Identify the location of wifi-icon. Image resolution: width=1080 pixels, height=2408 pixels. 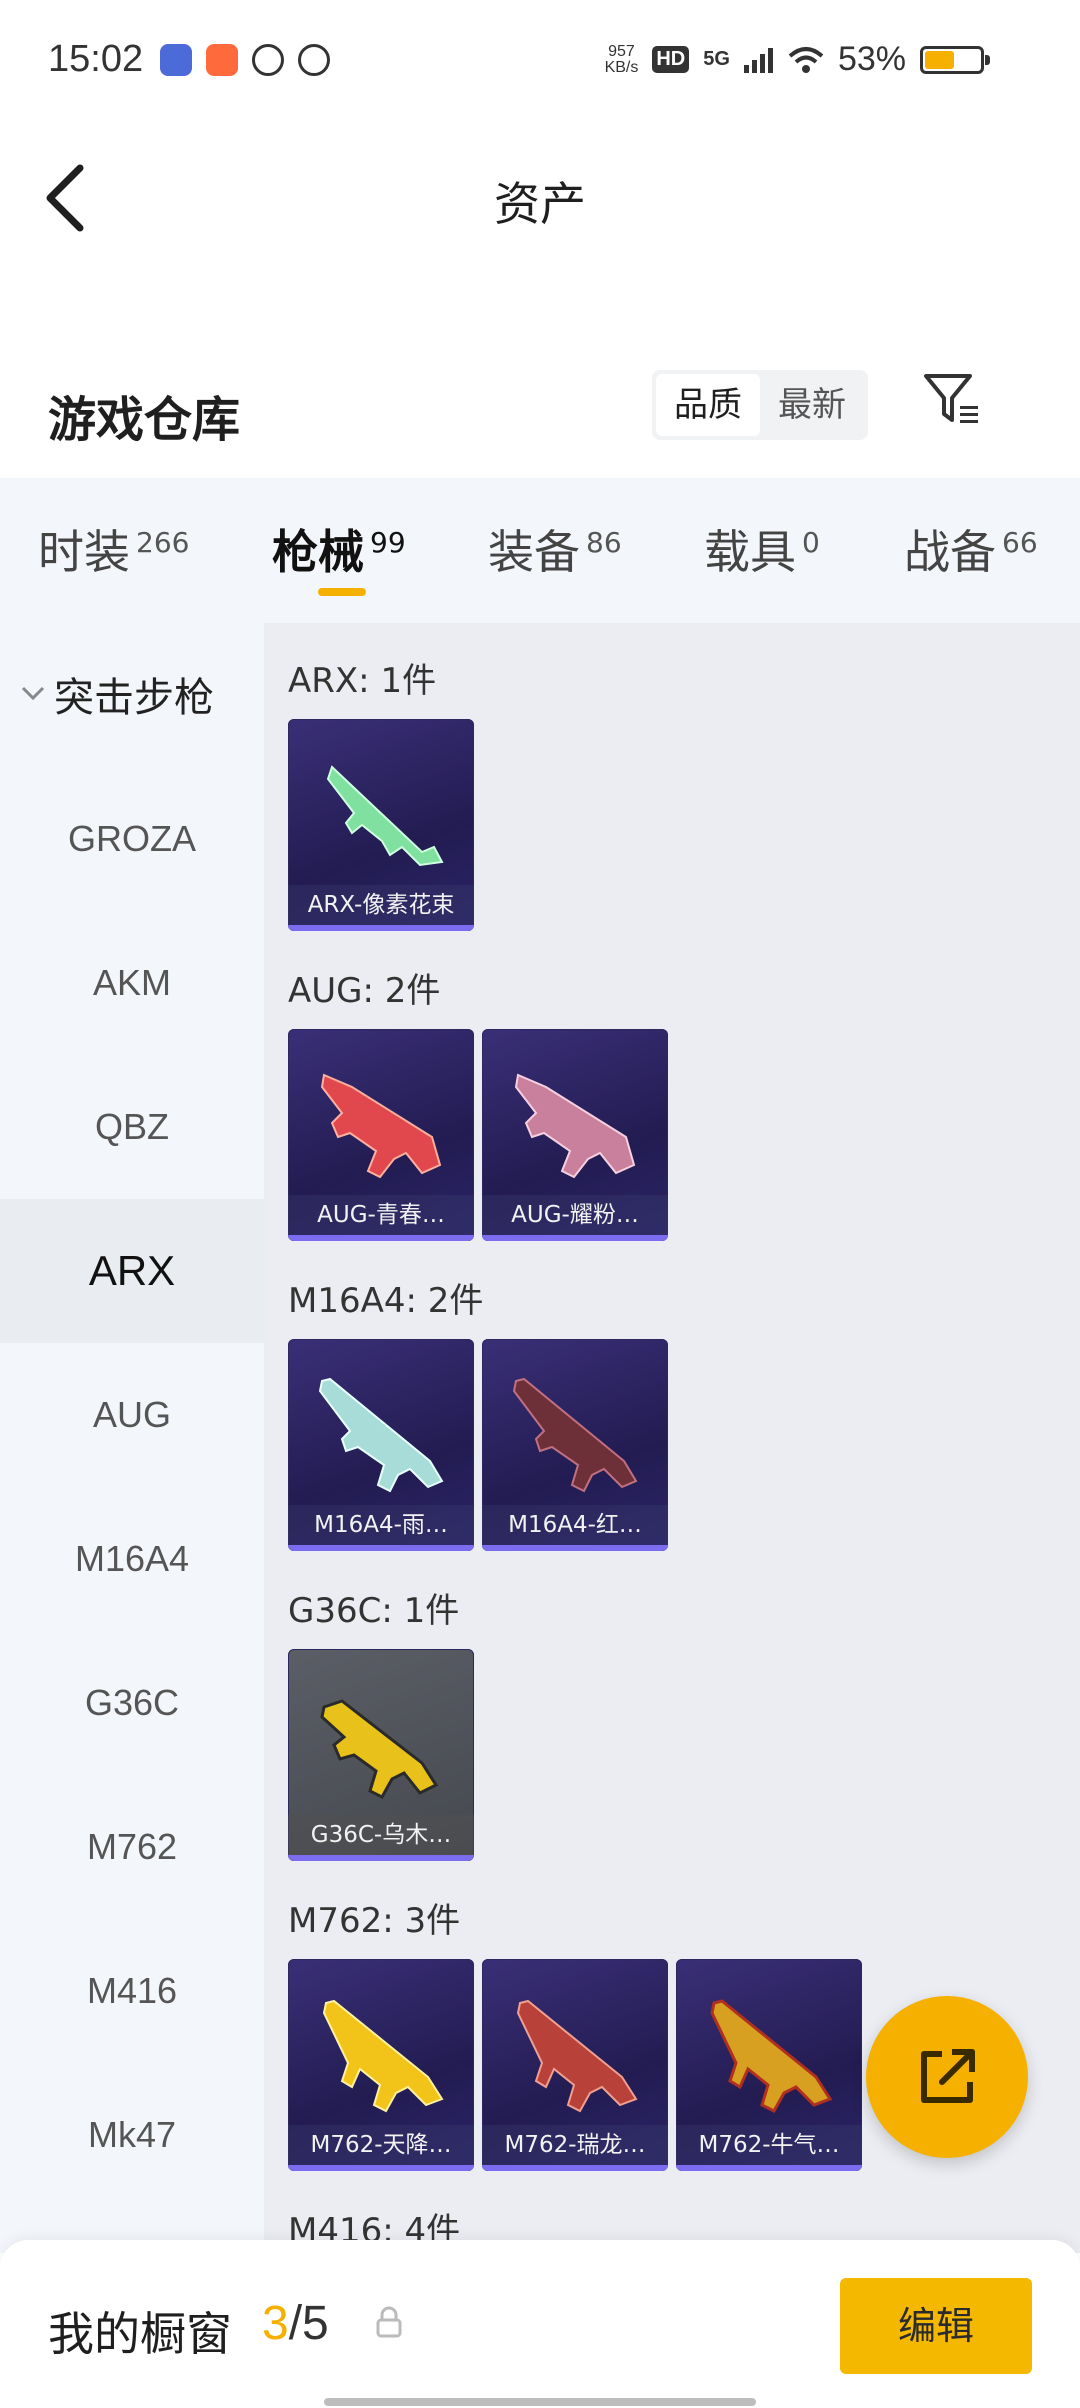
(806, 59).